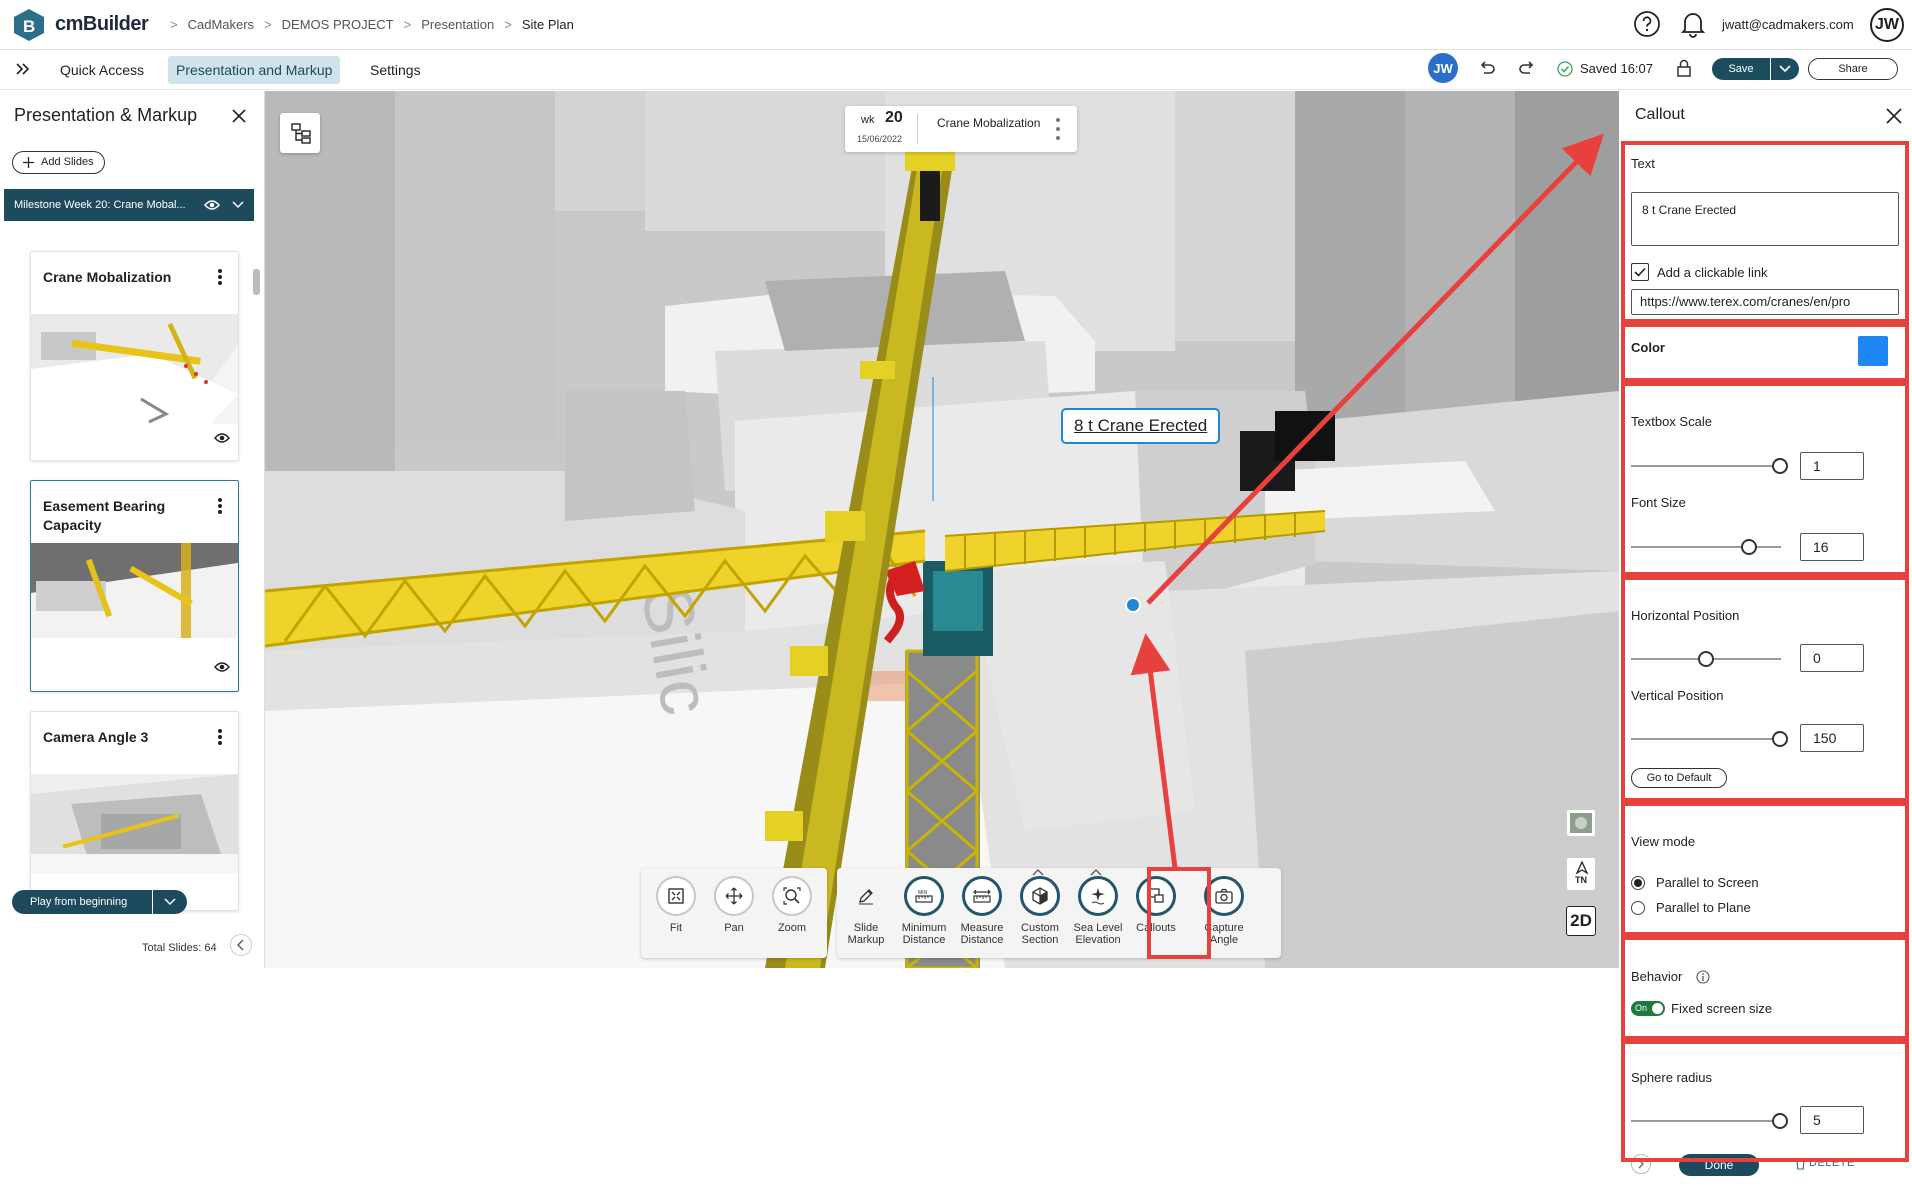 Image resolution: width=1912 pixels, height=1203 pixels. I want to click on vertical-position-slider, so click(1706, 739).